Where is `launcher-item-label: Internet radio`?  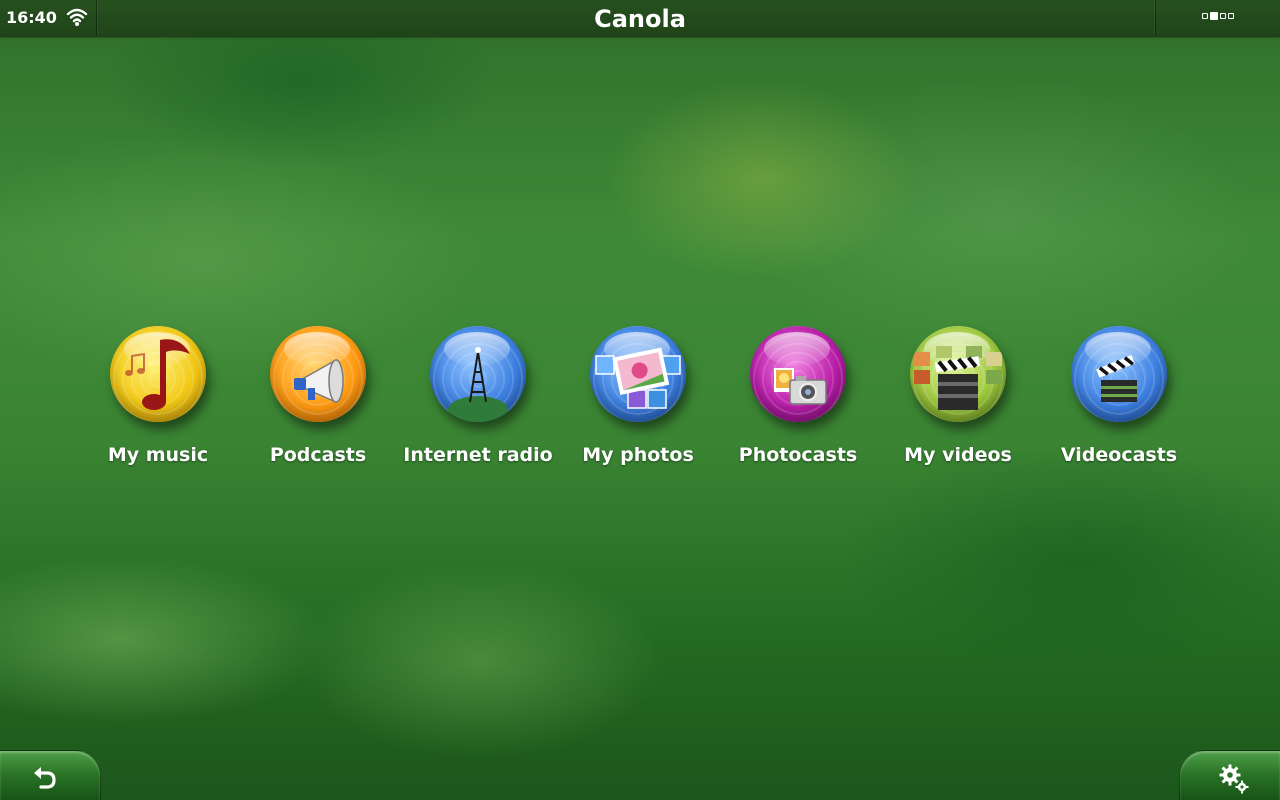 launcher-item-label: Internet radio is located at coordinates (478, 455).